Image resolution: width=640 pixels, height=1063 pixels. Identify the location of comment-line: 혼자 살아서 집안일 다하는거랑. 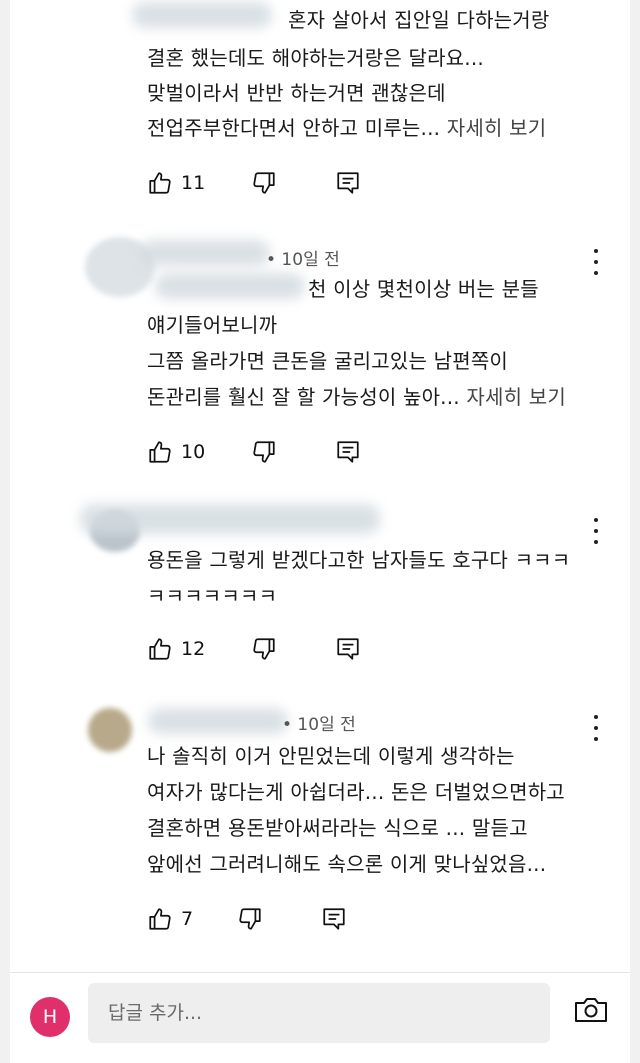
(419, 20).